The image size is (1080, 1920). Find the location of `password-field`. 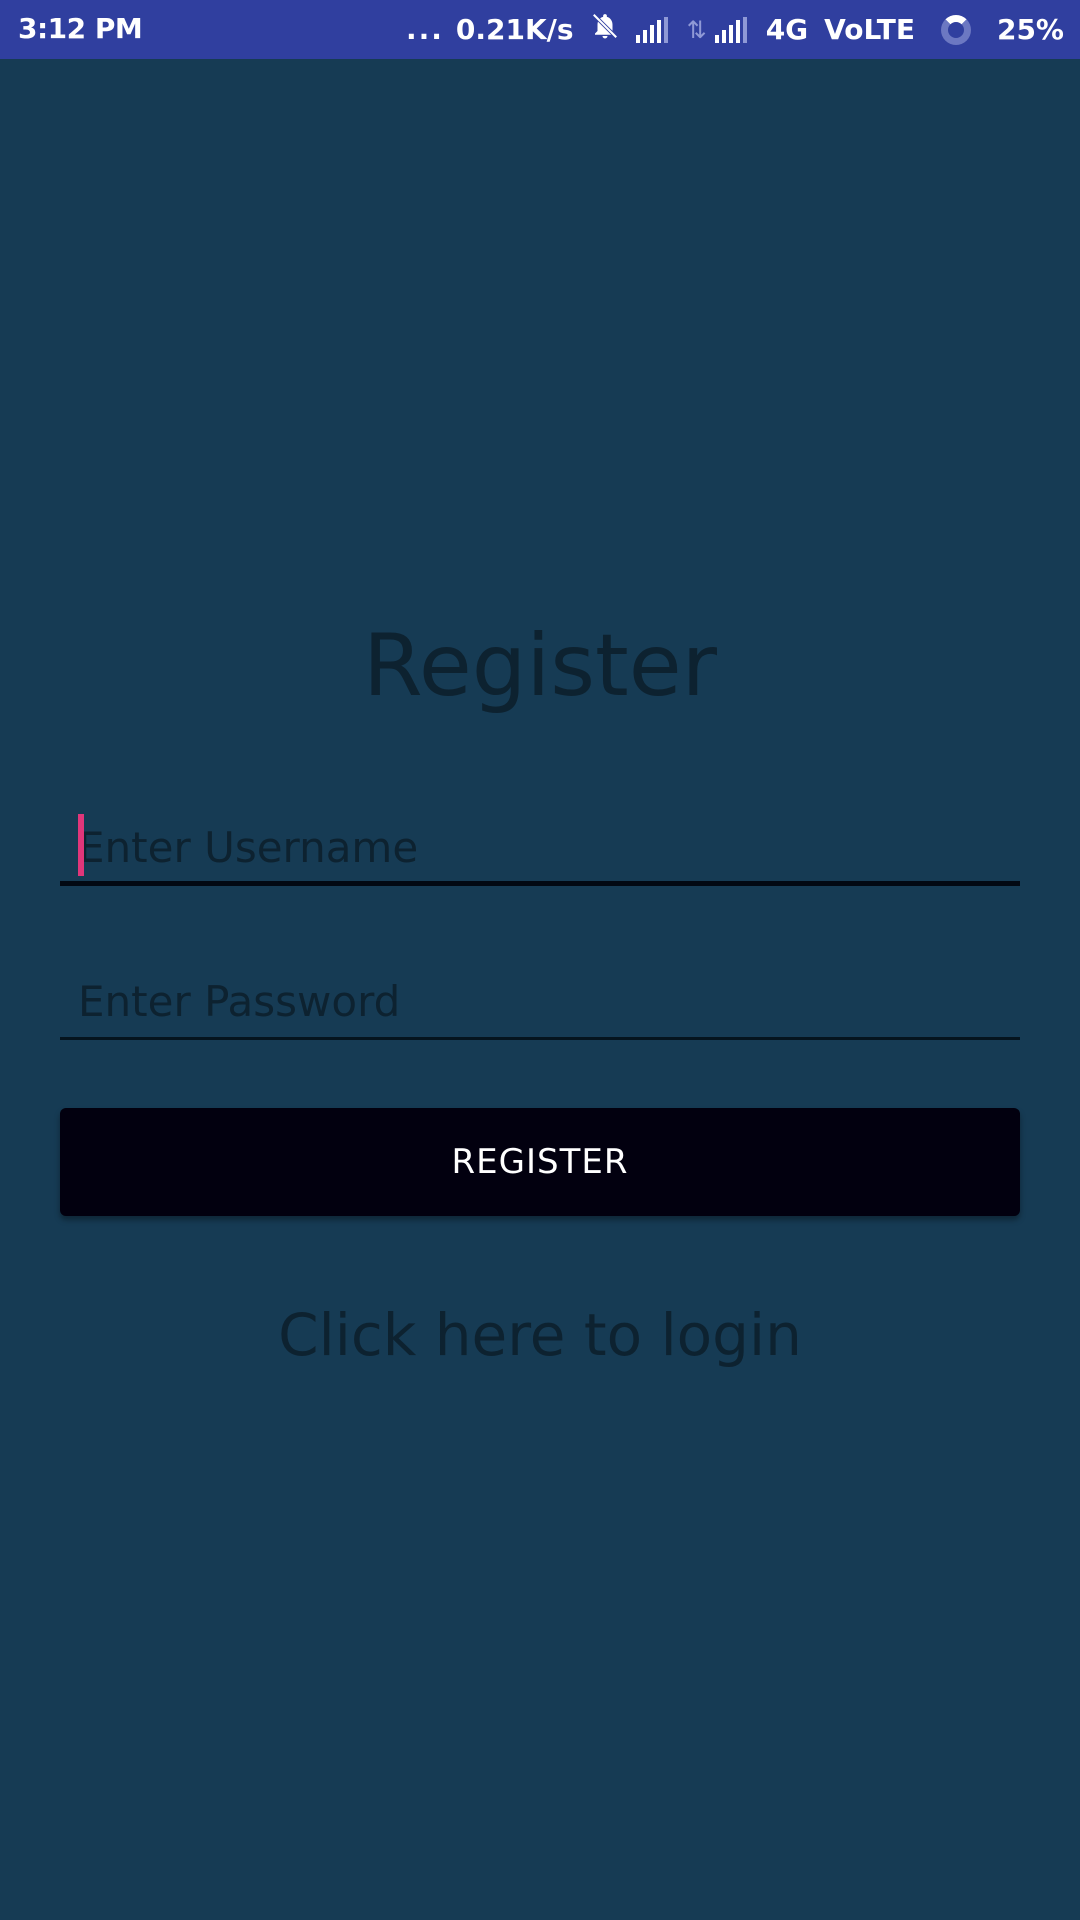

password-field is located at coordinates (540, 1003).